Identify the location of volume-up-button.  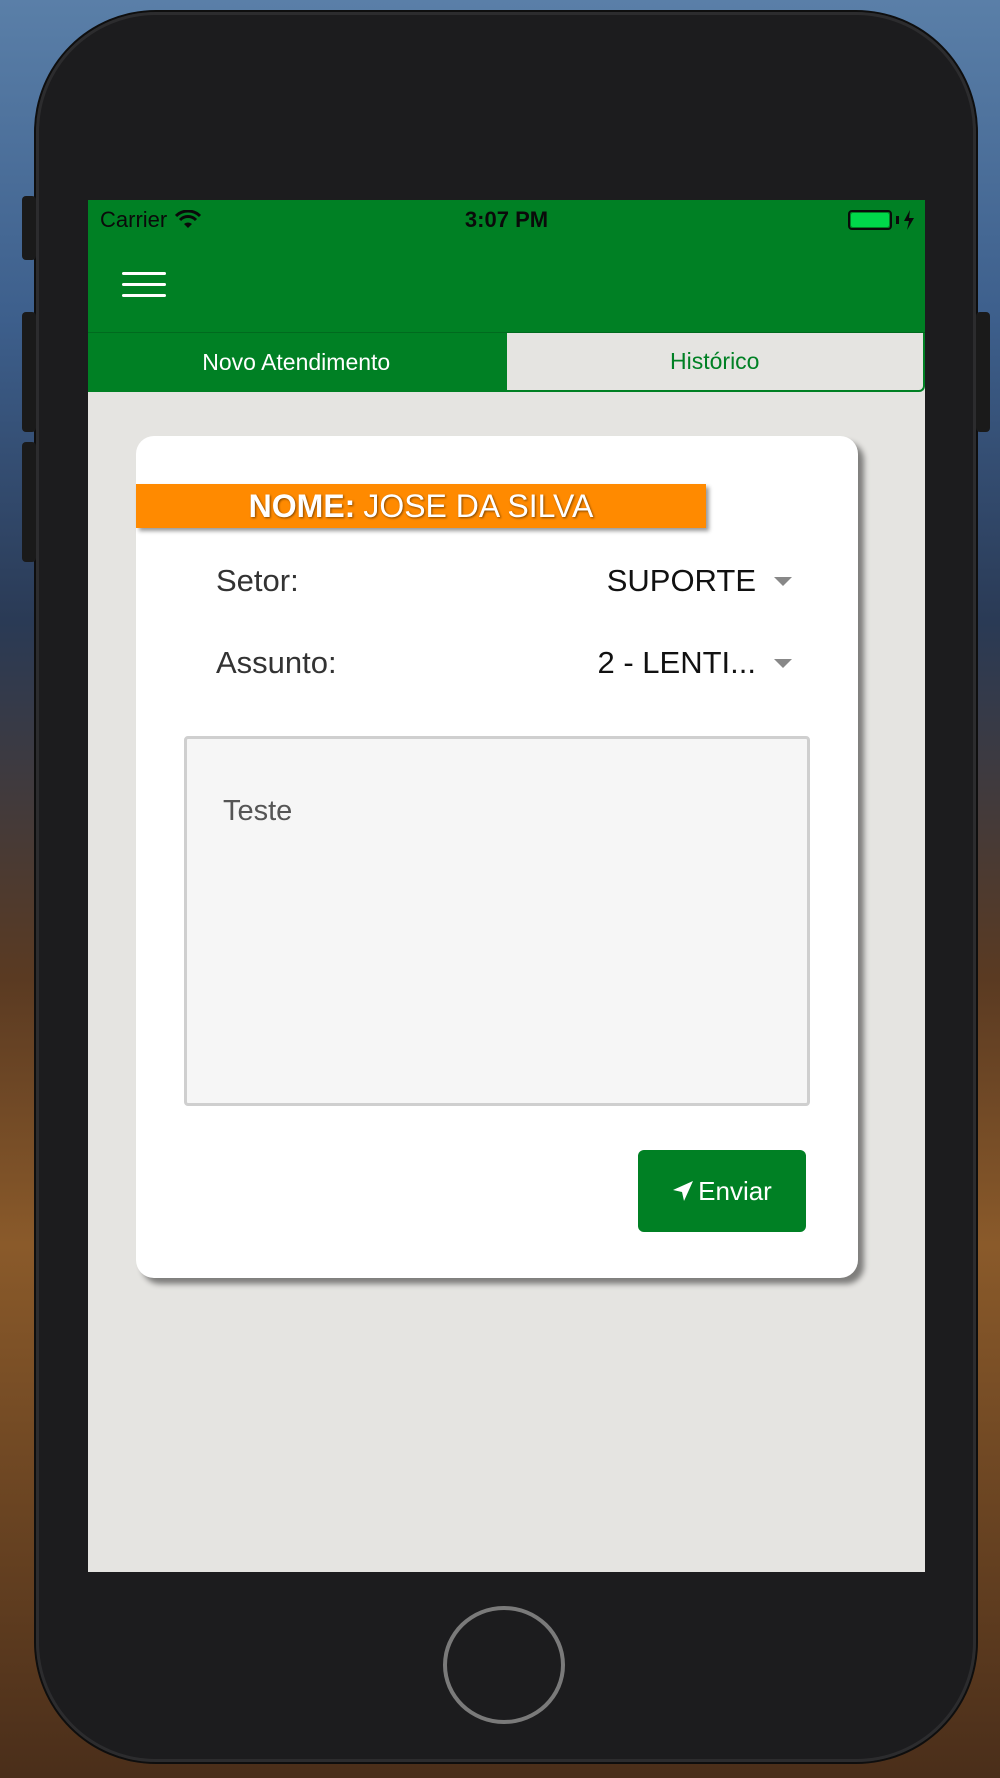
(29, 372).